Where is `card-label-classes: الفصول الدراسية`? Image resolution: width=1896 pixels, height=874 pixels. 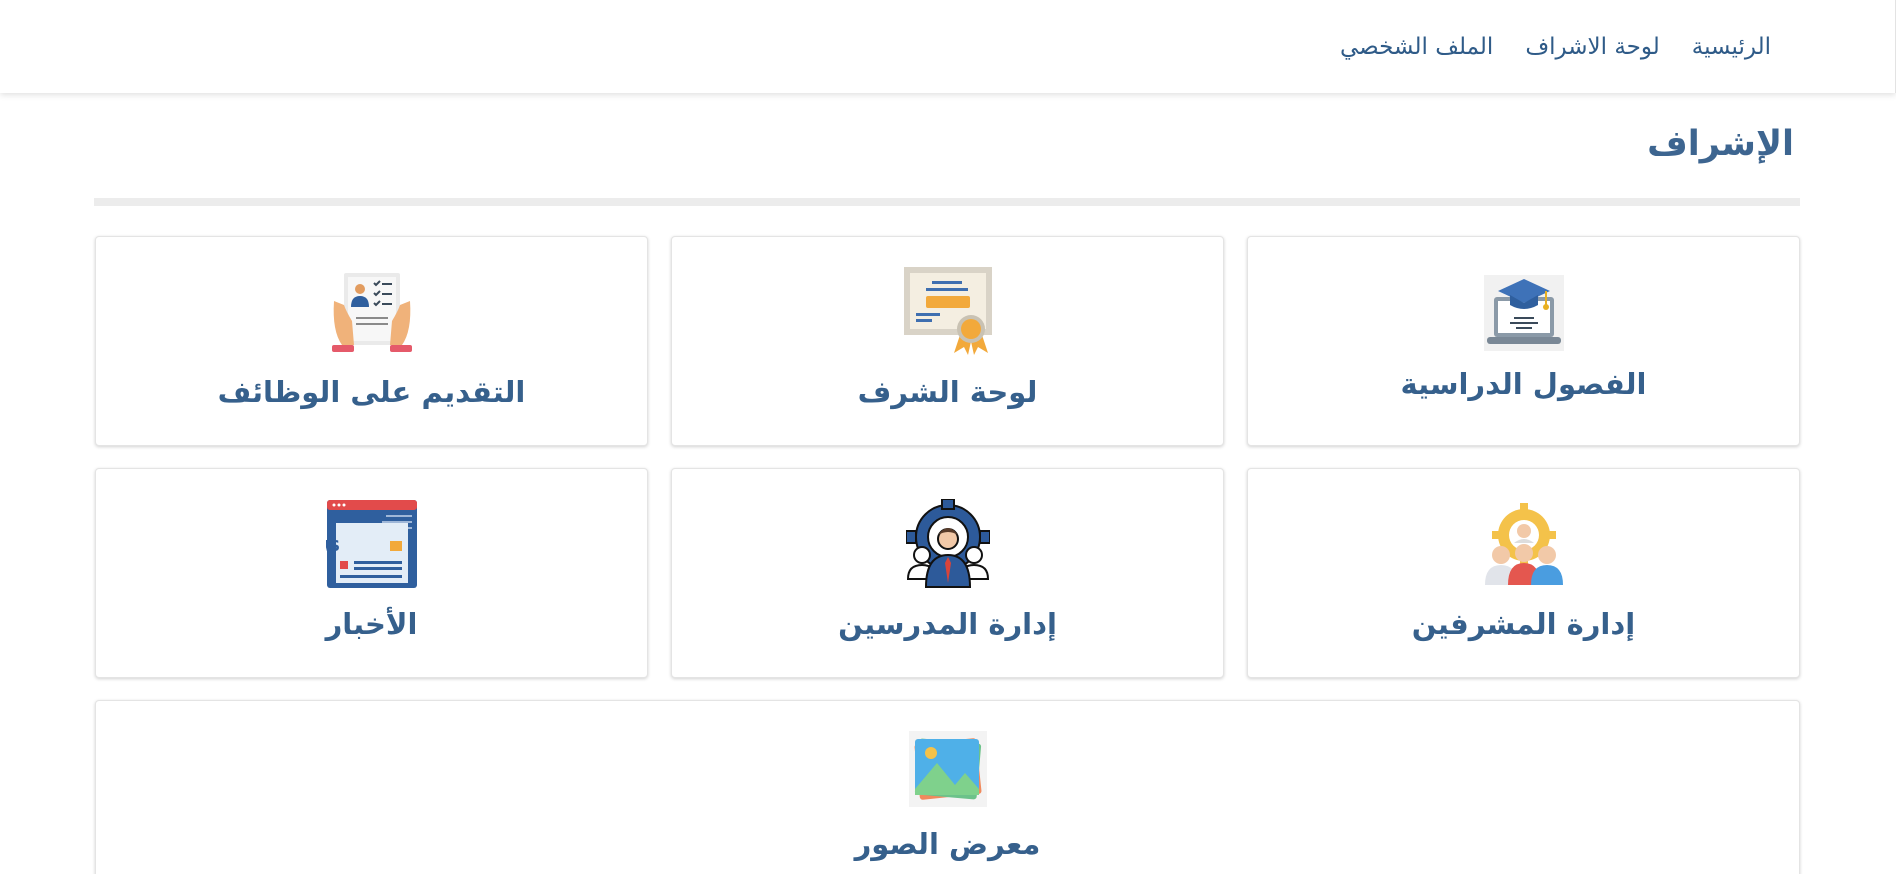 card-label-classes: الفصول الدراسية is located at coordinates (1523, 384).